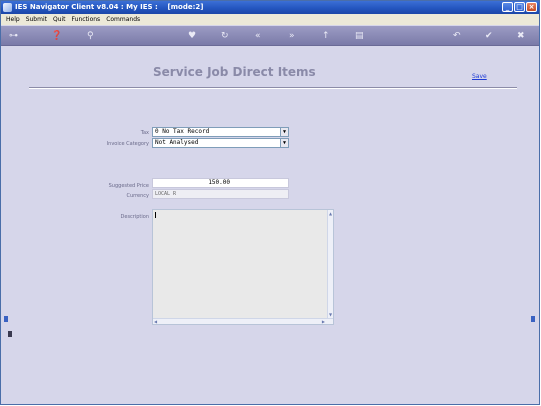 This screenshot has height=406, width=541. Describe the element at coordinates (13, 19) in the screenshot. I see `menu-help: Help` at that location.